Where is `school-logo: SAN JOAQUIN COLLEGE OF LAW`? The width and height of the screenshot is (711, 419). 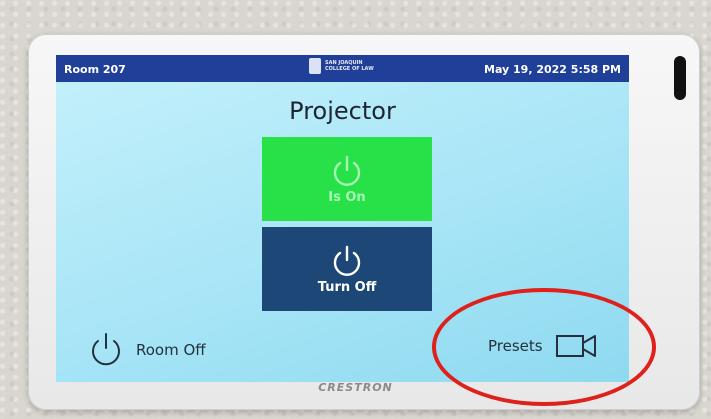 school-logo: SAN JOAQUIN COLLEGE OF LAW is located at coordinates (341, 66).